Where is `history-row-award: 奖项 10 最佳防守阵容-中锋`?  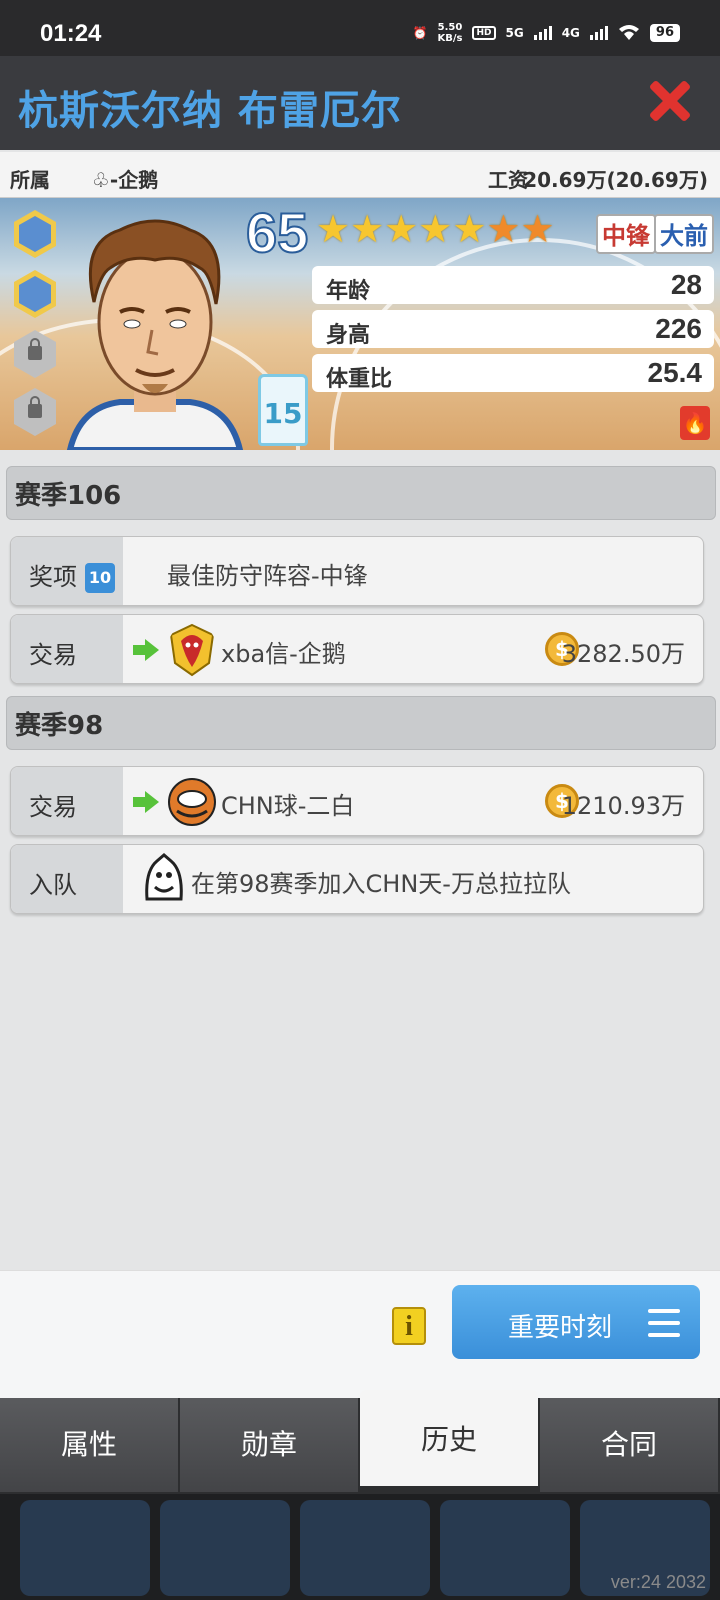 history-row-award: 奖项 10 最佳防守阵容-中锋 is located at coordinates (357, 571).